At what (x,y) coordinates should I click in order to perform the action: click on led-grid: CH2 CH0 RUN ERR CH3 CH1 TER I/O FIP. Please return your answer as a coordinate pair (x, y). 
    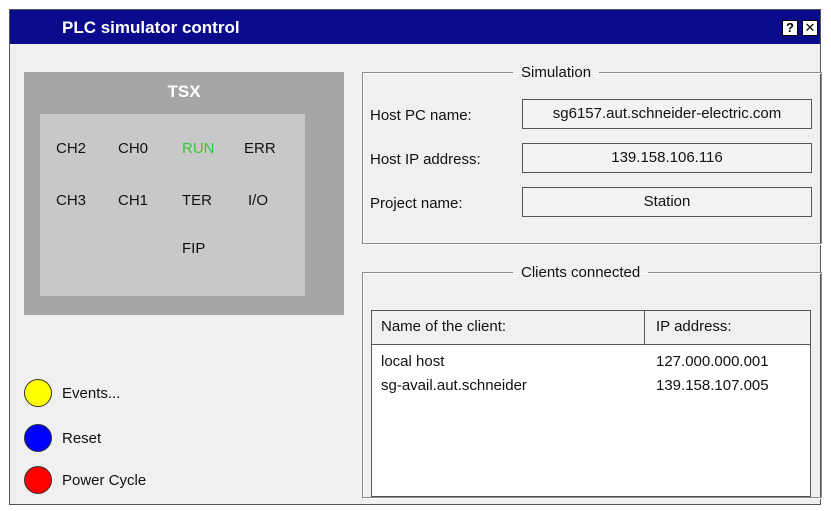
    Looking at the image, I should click on (172, 205).